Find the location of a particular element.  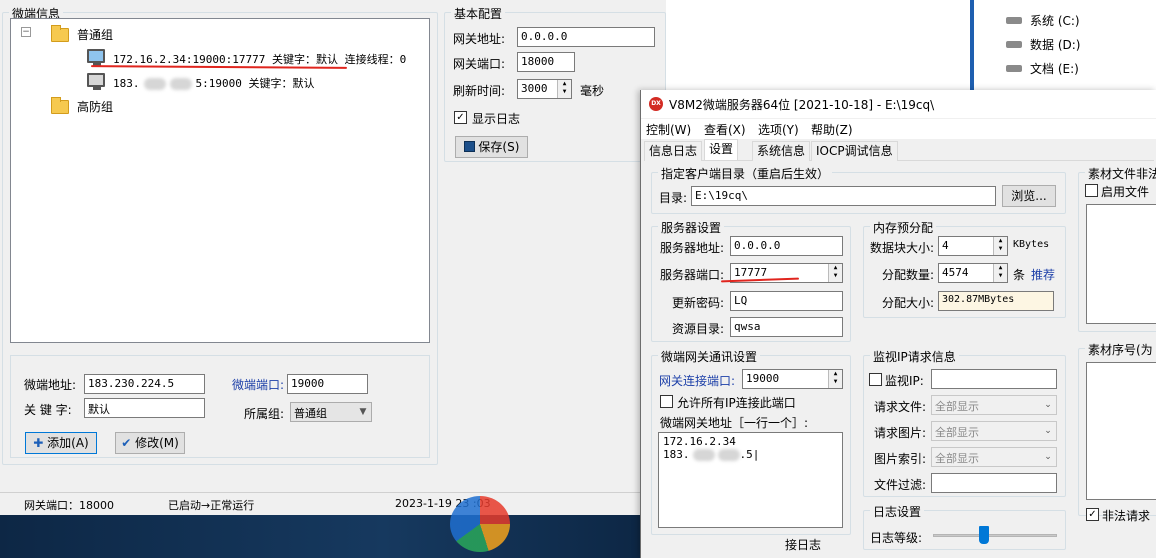

gateway-comm-title: 微端网关通讯设置 is located at coordinates (709, 356).